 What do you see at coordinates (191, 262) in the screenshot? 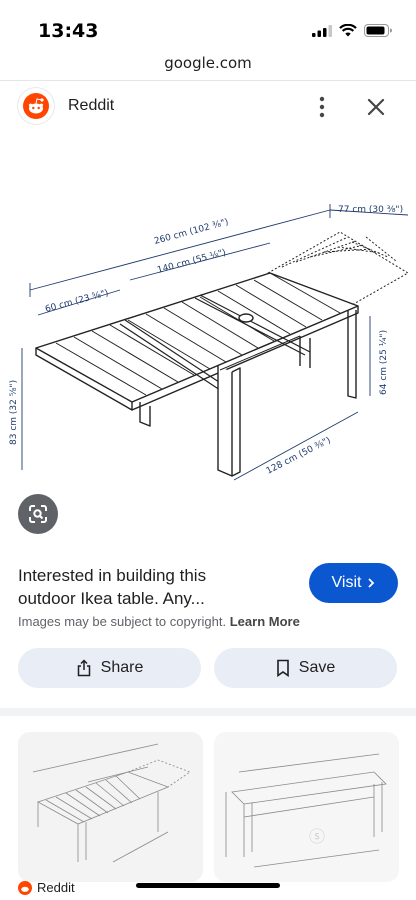
I see `dim-middle-length: 140 cm (55 ⅛")` at bounding box center [191, 262].